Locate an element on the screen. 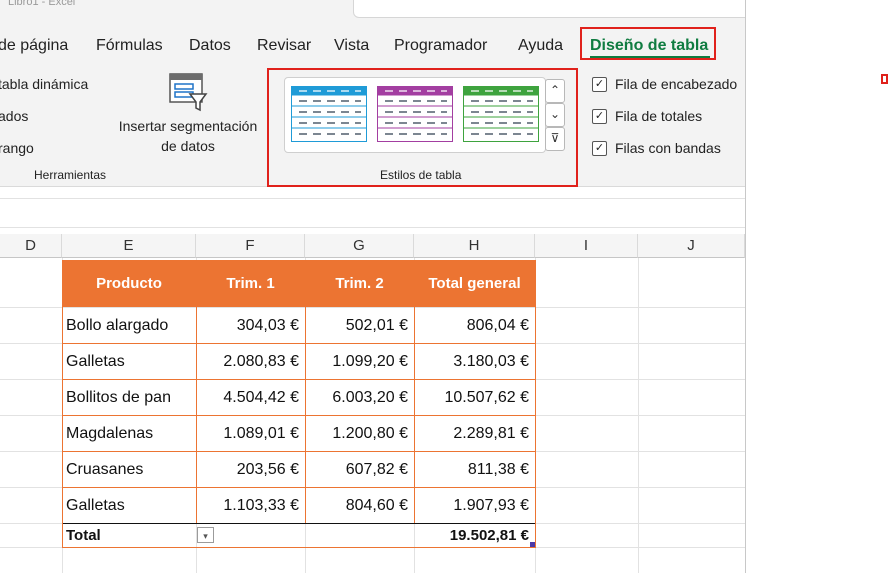 This screenshot has width=890, height=573. table-cell: 10.507,62 € is located at coordinates (474, 397).